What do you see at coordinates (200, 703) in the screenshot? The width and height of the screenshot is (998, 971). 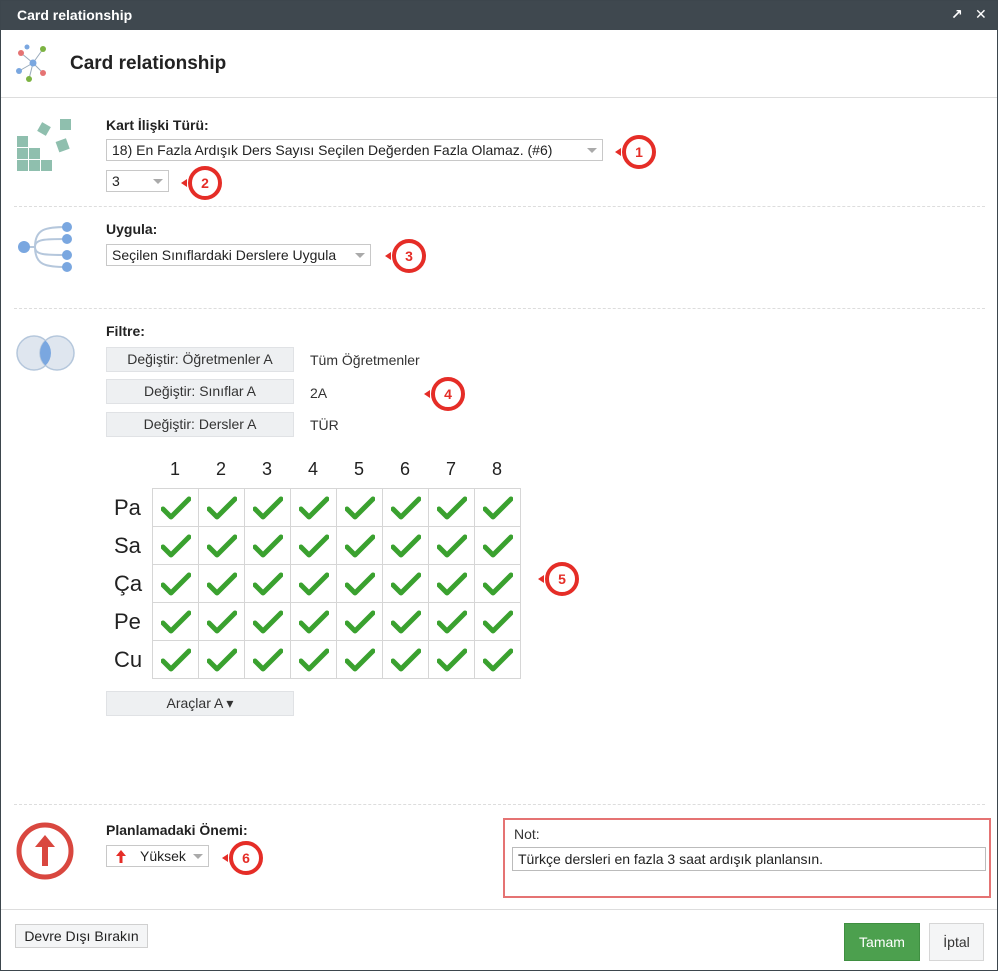 I see `tools-menu-button: Araçlar A ▾` at bounding box center [200, 703].